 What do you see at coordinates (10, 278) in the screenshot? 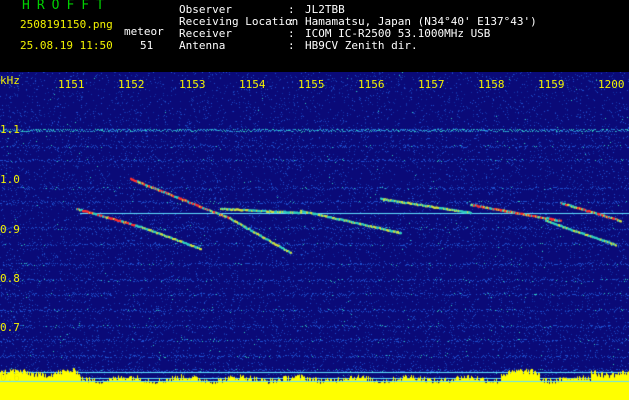
I see `y-tick-label: 0.8` at bounding box center [10, 278].